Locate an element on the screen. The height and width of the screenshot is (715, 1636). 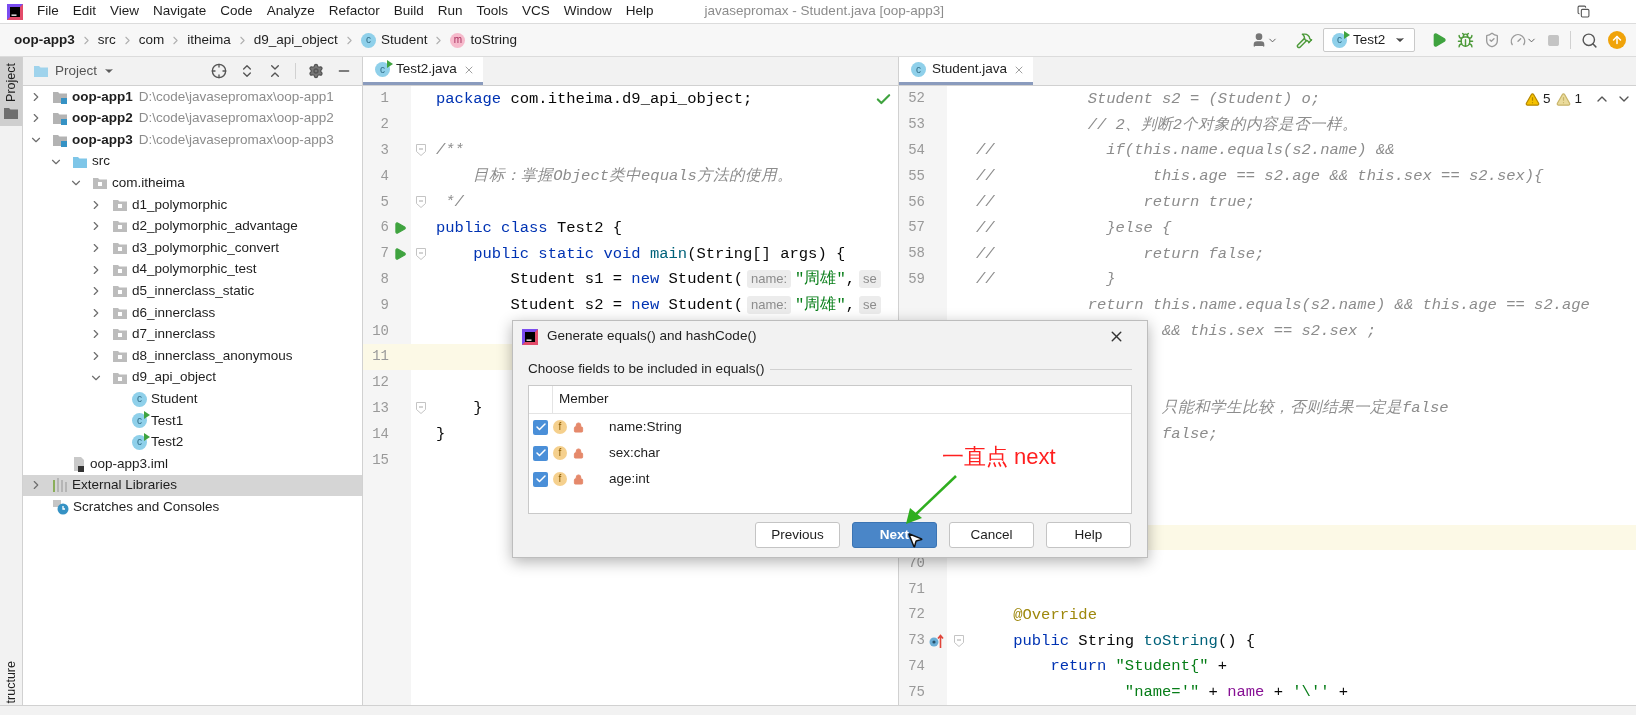
breadcrumb-item: c Student is located at coordinates (394, 40).